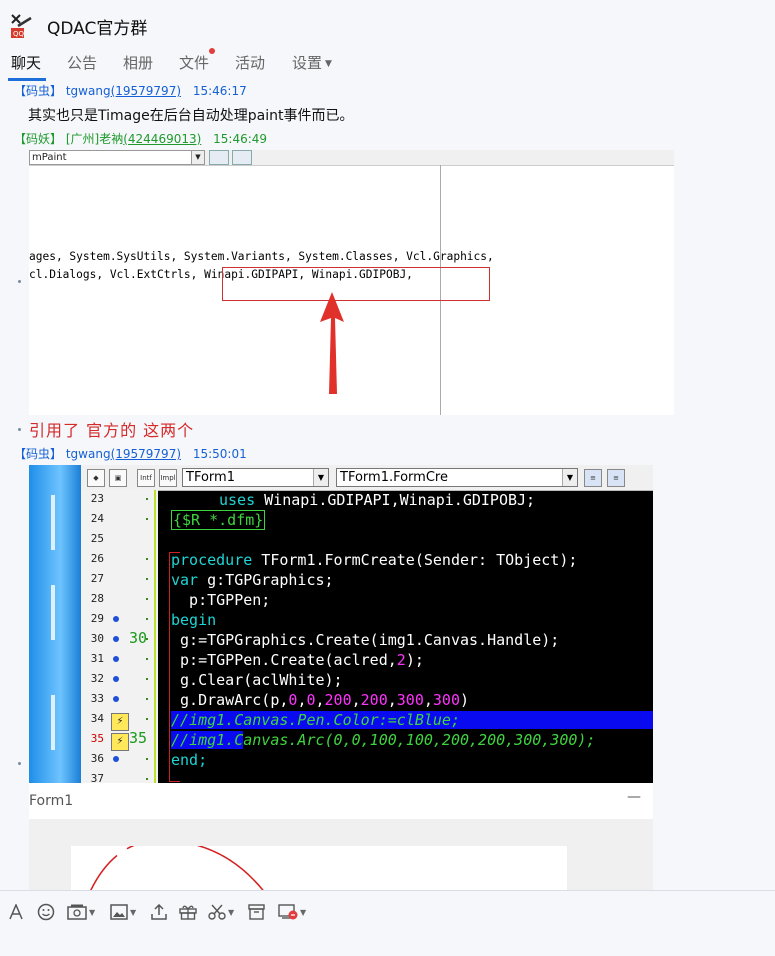 The image size is (775, 956). I want to click on message-header: 【码虫】 tgwang(19579797) 15:50:01, so click(130, 453).